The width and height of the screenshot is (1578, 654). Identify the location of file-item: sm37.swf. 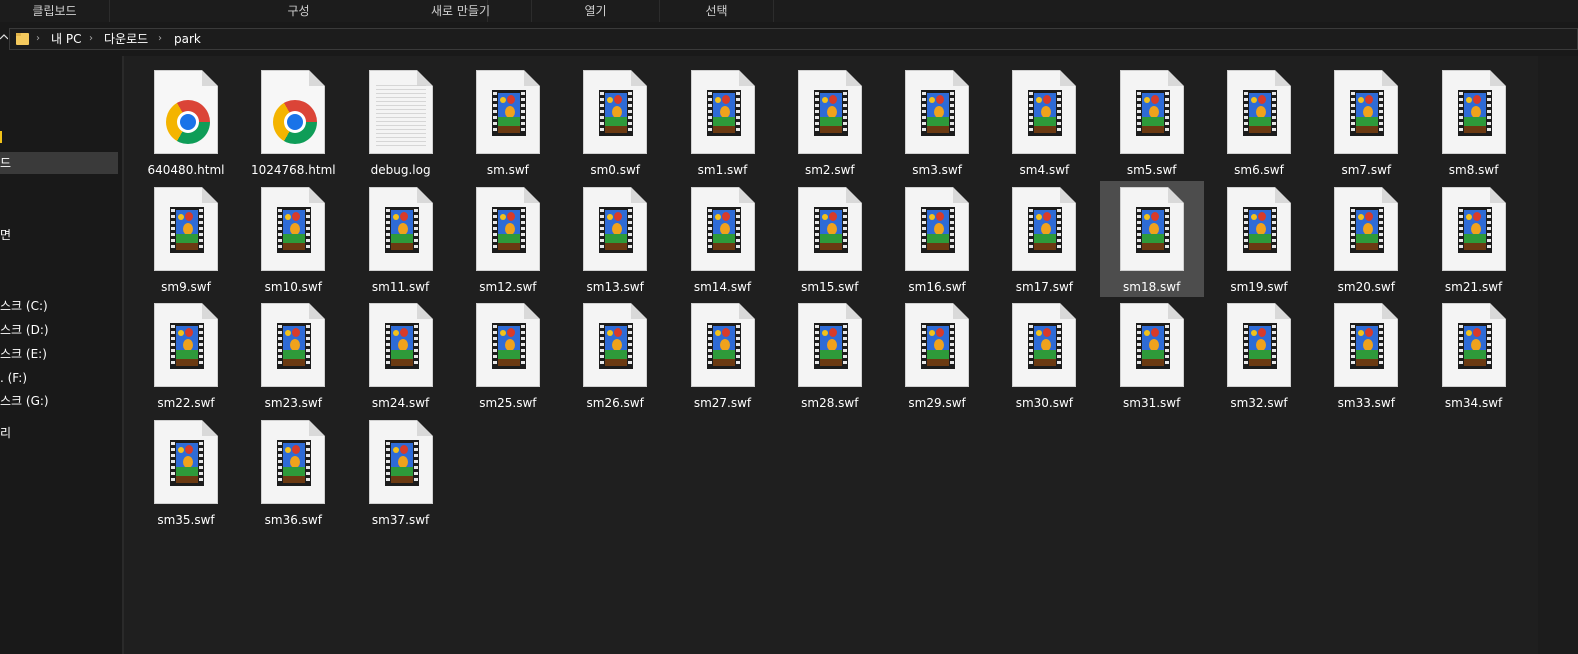
(401, 472).